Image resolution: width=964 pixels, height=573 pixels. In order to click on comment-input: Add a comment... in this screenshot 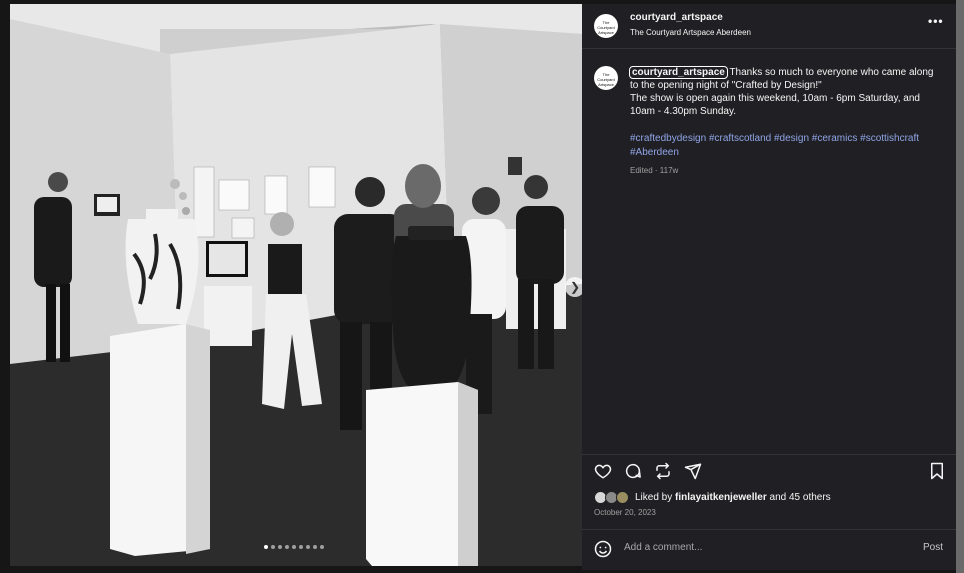, I will do `click(764, 547)`.